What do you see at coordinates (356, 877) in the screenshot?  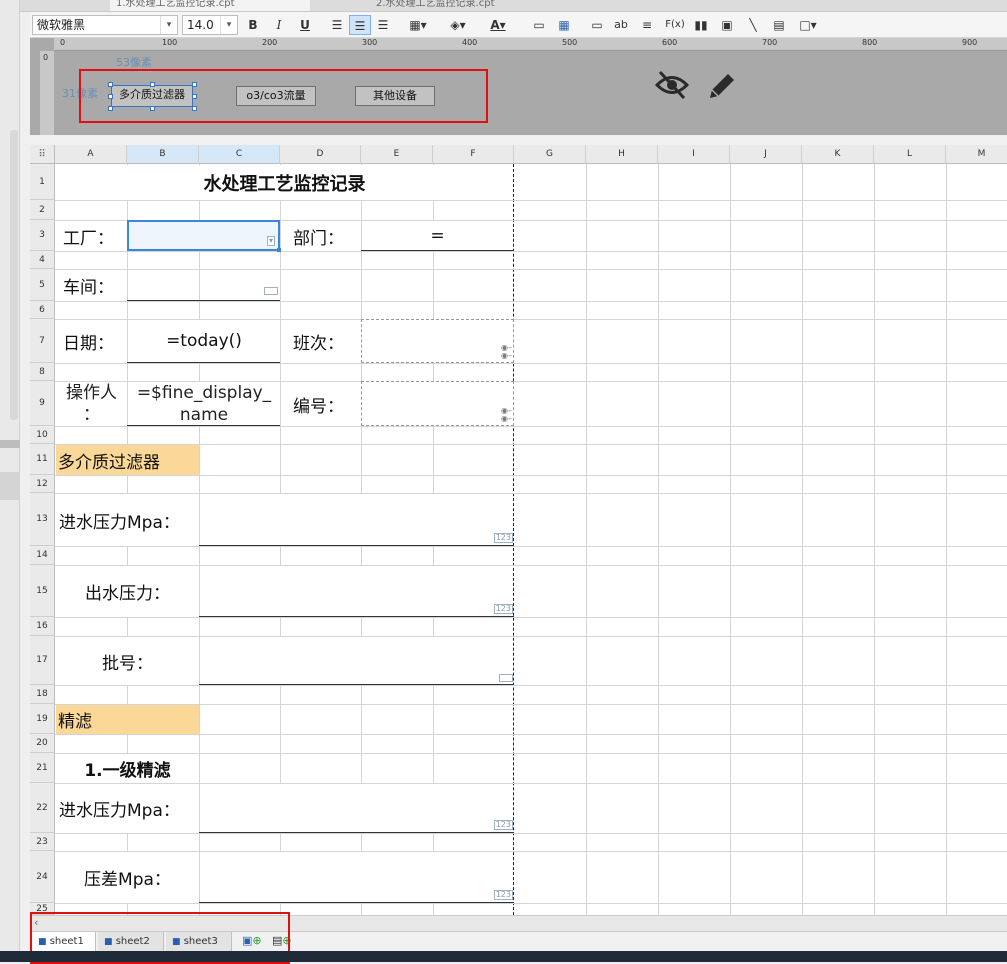 I see `pressure-diff-field: 123` at bounding box center [356, 877].